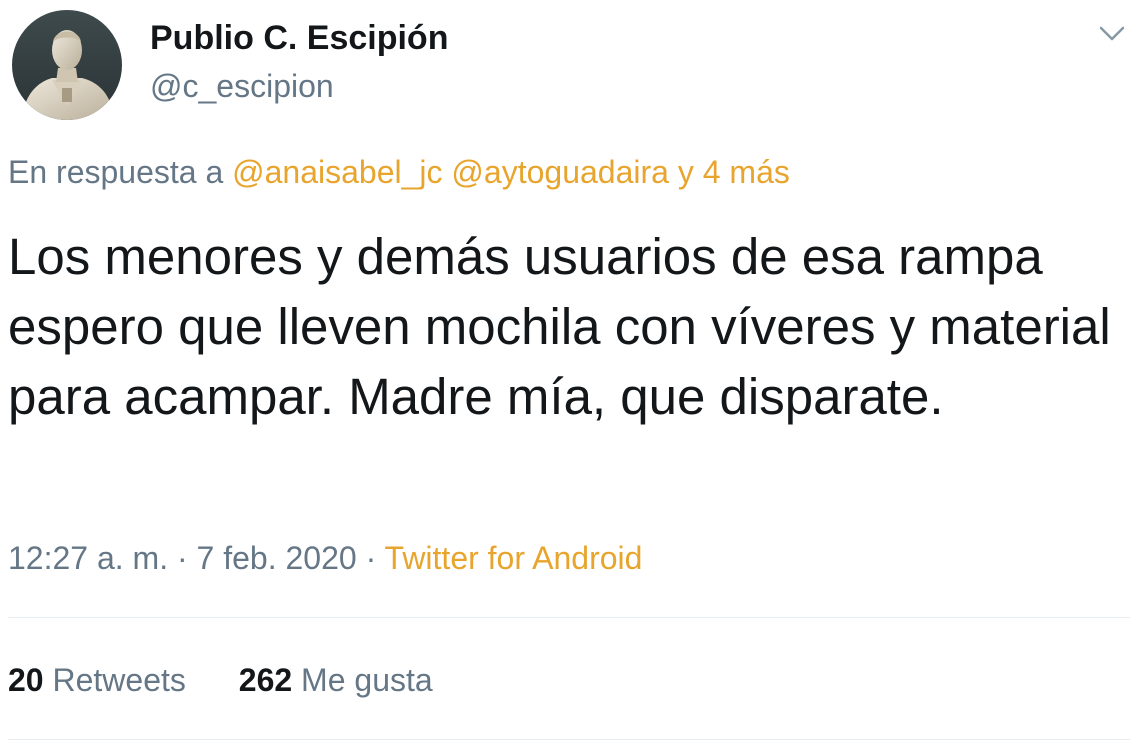  I want to click on retweets-label: Retweets, so click(119, 680).